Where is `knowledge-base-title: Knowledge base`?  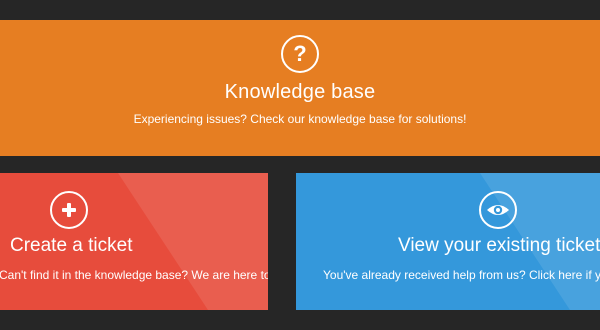 knowledge-base-title: Knowledge base is located at coordinates (300, 92).